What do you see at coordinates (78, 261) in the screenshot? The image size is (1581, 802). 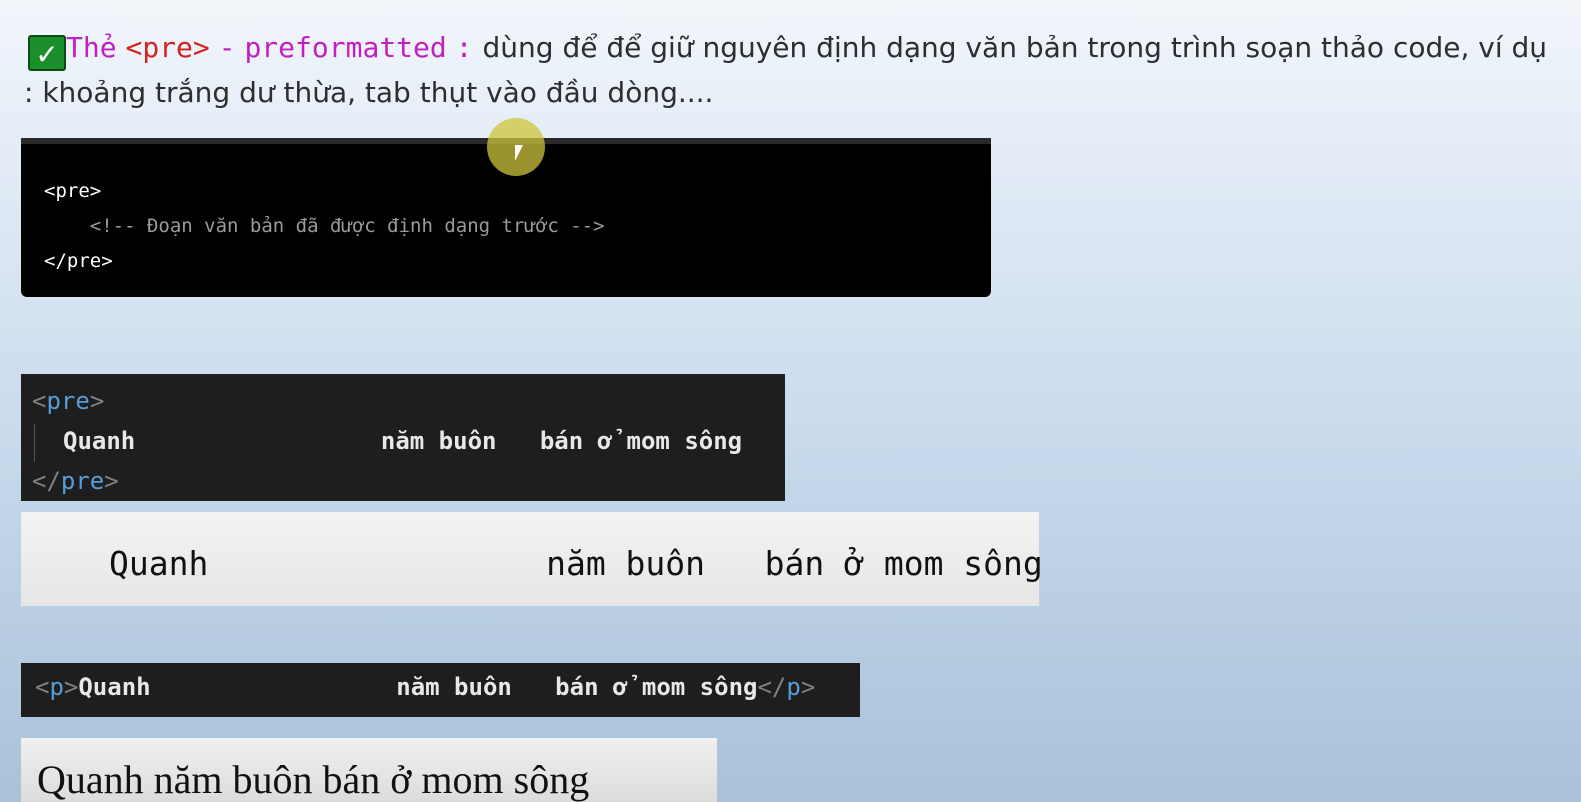 I see `code-line: </pre>` at bounding box center [78, 261].